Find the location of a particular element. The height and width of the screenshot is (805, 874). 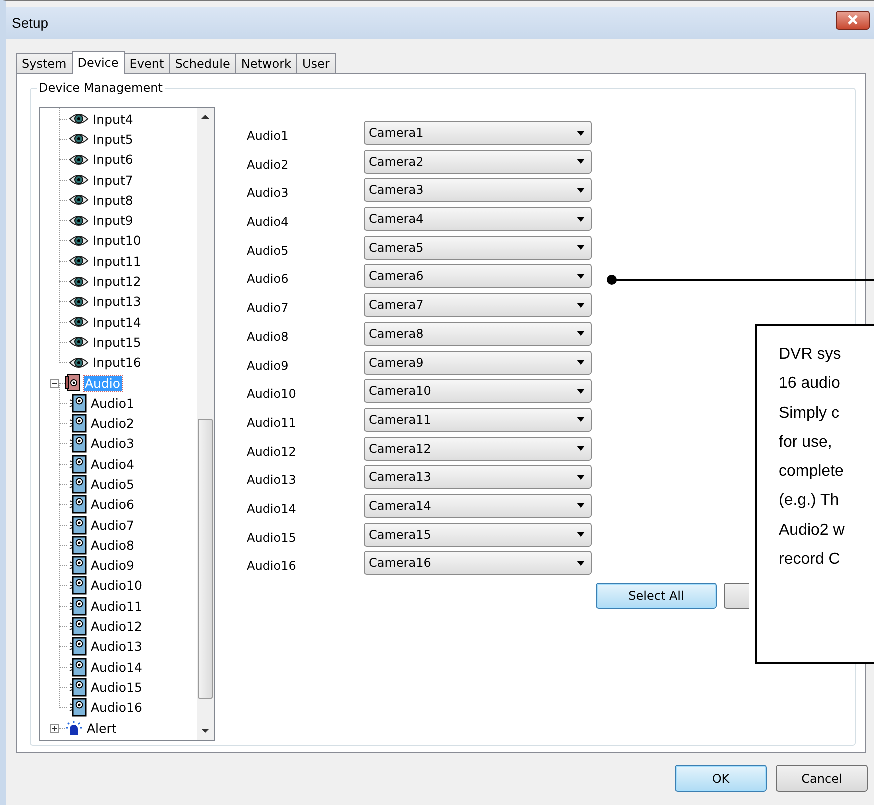

tree-item: Input13 is located at coordinates (117, 302).